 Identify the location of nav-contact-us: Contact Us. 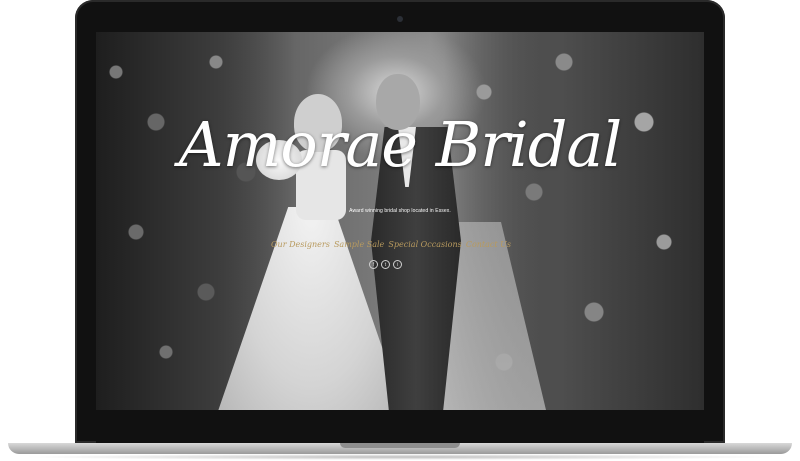
(488, 244).